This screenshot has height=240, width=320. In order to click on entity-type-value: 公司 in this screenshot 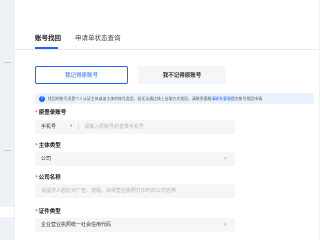, I will do `click(46, 159)`.